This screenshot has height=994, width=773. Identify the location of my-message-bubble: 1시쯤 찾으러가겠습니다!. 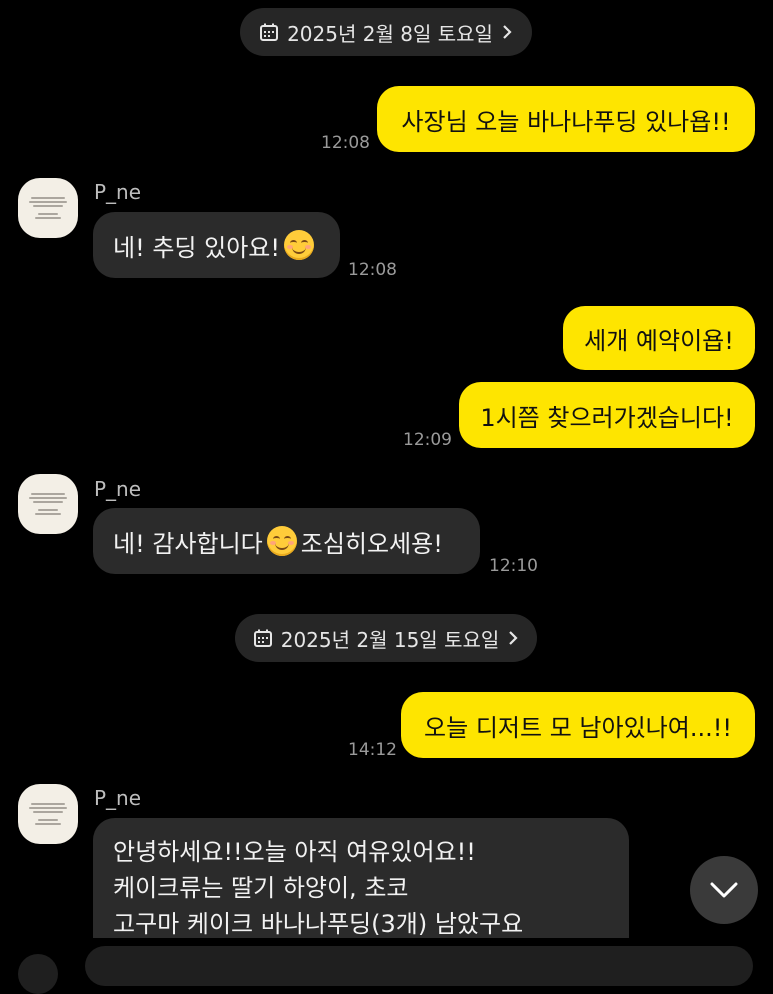
(607, 415).